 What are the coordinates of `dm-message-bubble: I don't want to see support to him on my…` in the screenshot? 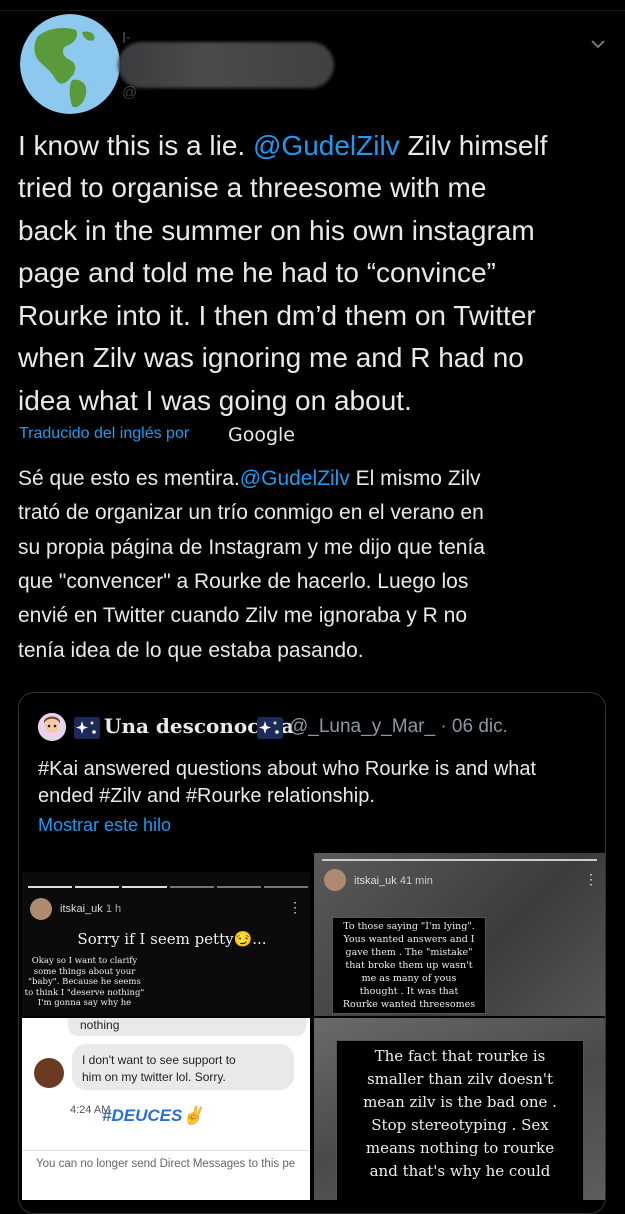 It's located at (183, 1067).